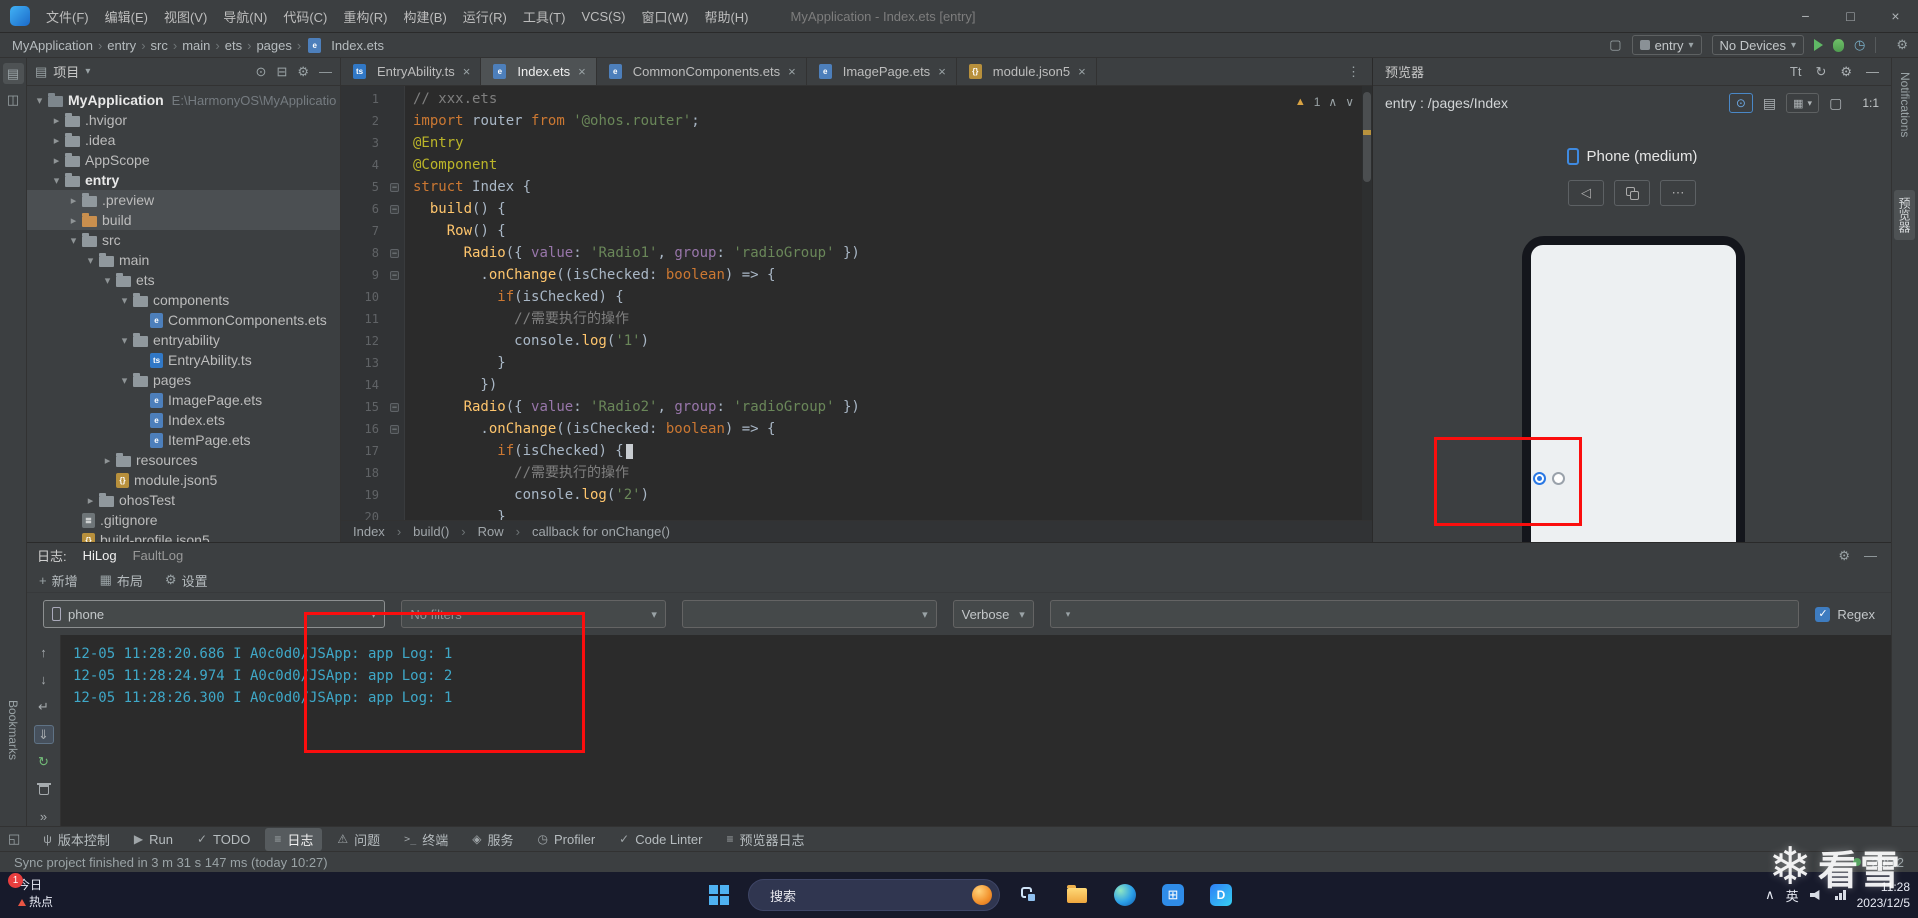 The image size is (1918, 918). What do you see at coordinates (765, 839) in the screenshot?
I see `tool-tab-9: ≡ 预览器日志` at bounding box center [765, 839].